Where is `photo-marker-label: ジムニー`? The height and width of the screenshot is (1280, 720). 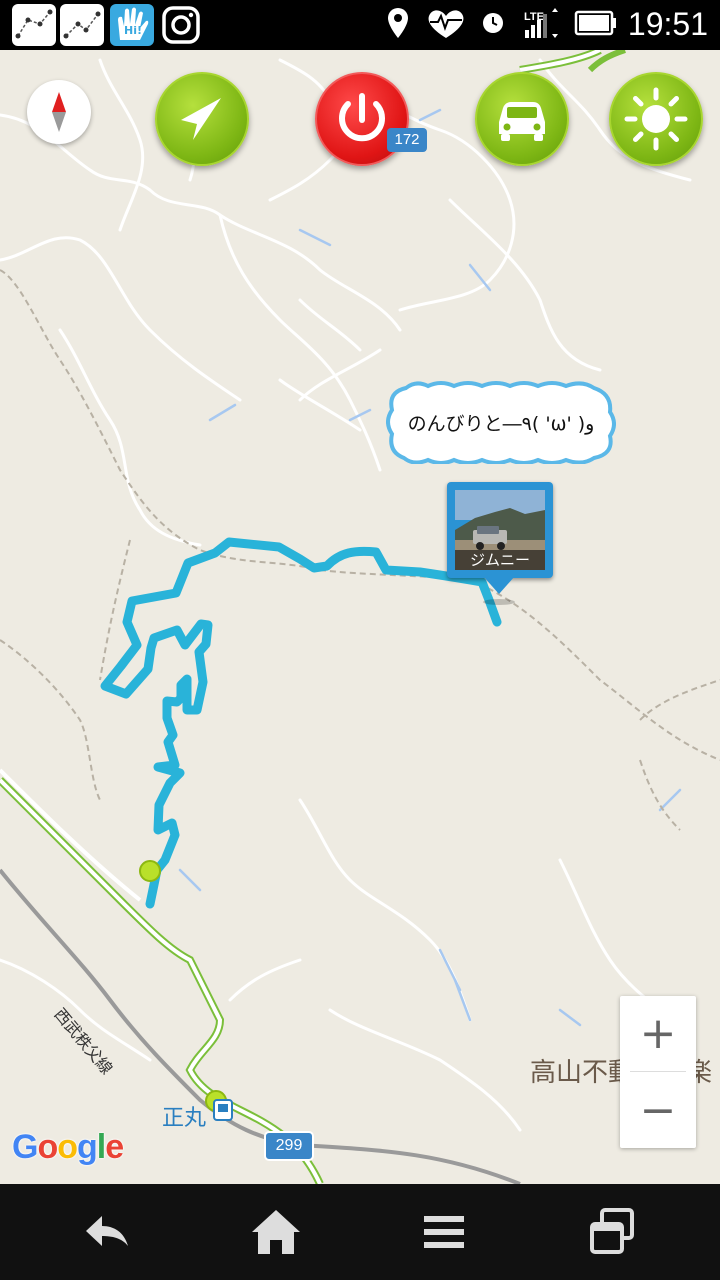
photo-marker-label: ジムニー is located at coordinates (500, 560).